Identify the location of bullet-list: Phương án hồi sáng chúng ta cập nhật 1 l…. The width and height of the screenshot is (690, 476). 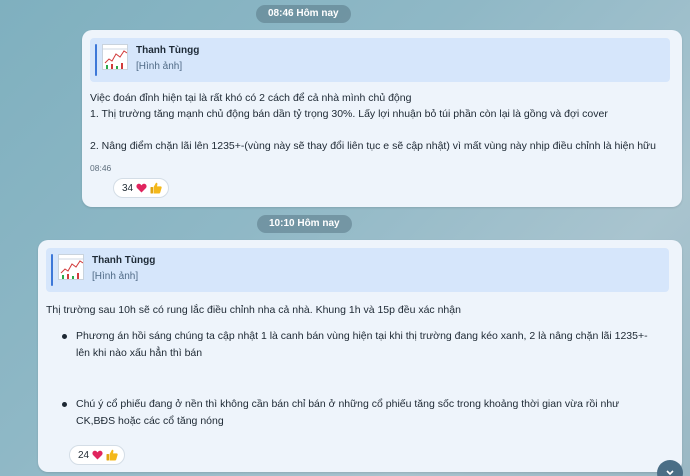
(354, 345).